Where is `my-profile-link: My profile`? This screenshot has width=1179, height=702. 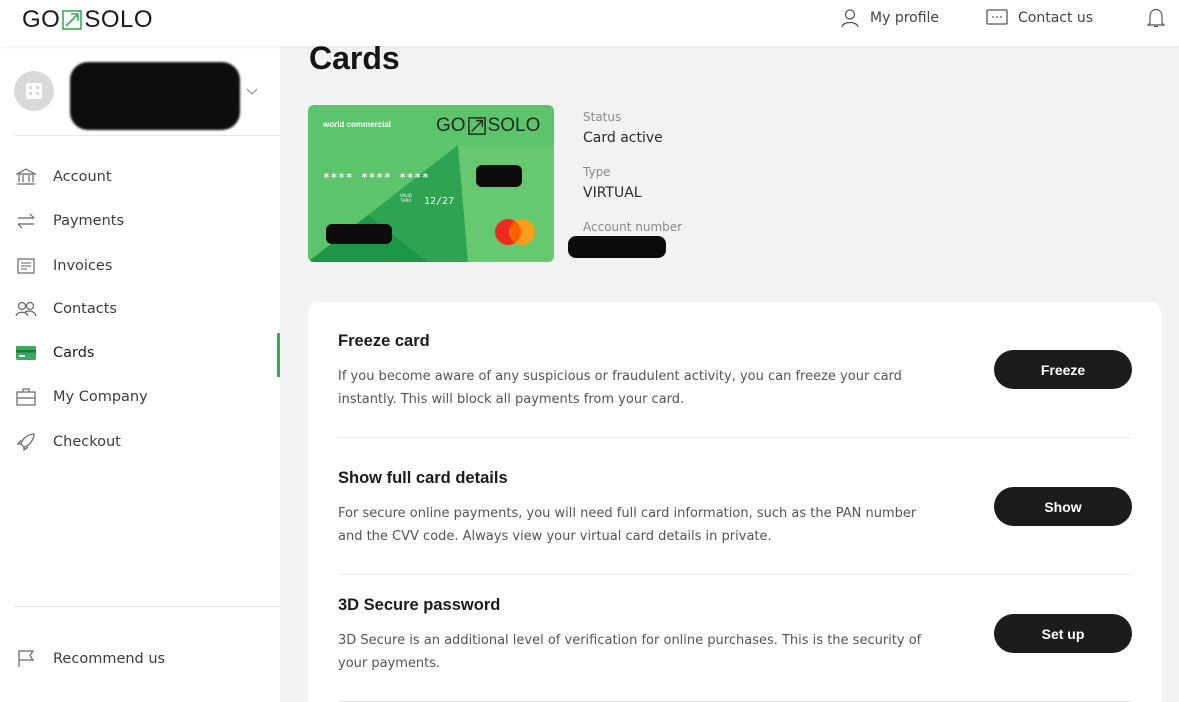
my-profile-link: My profile is located at coordinates (889, 18).